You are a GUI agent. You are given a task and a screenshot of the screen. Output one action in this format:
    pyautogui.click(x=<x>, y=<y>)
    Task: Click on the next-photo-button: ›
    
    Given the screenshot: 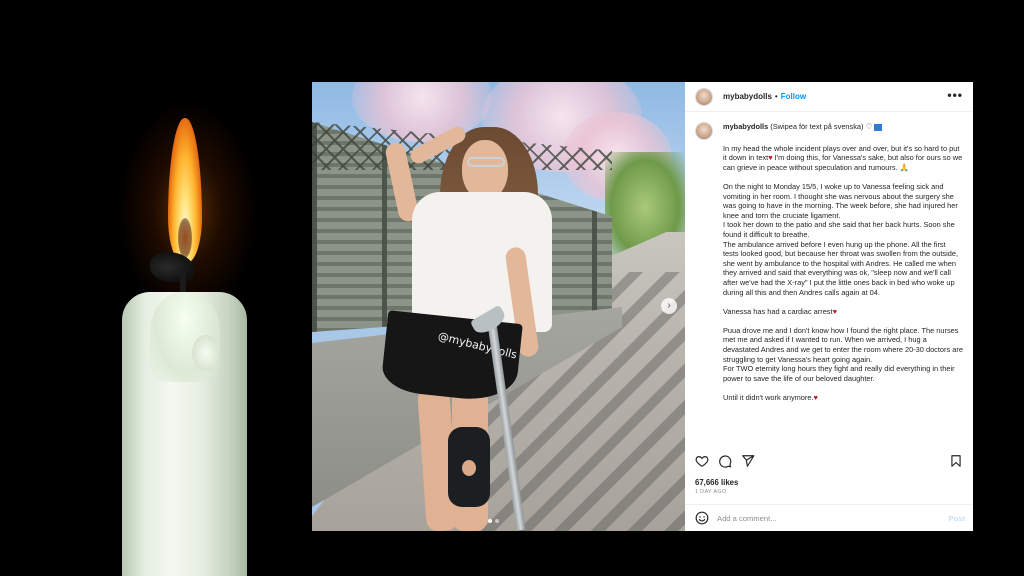 What is the action you would take?
    pyautogui.click(x=669, y=306)
    